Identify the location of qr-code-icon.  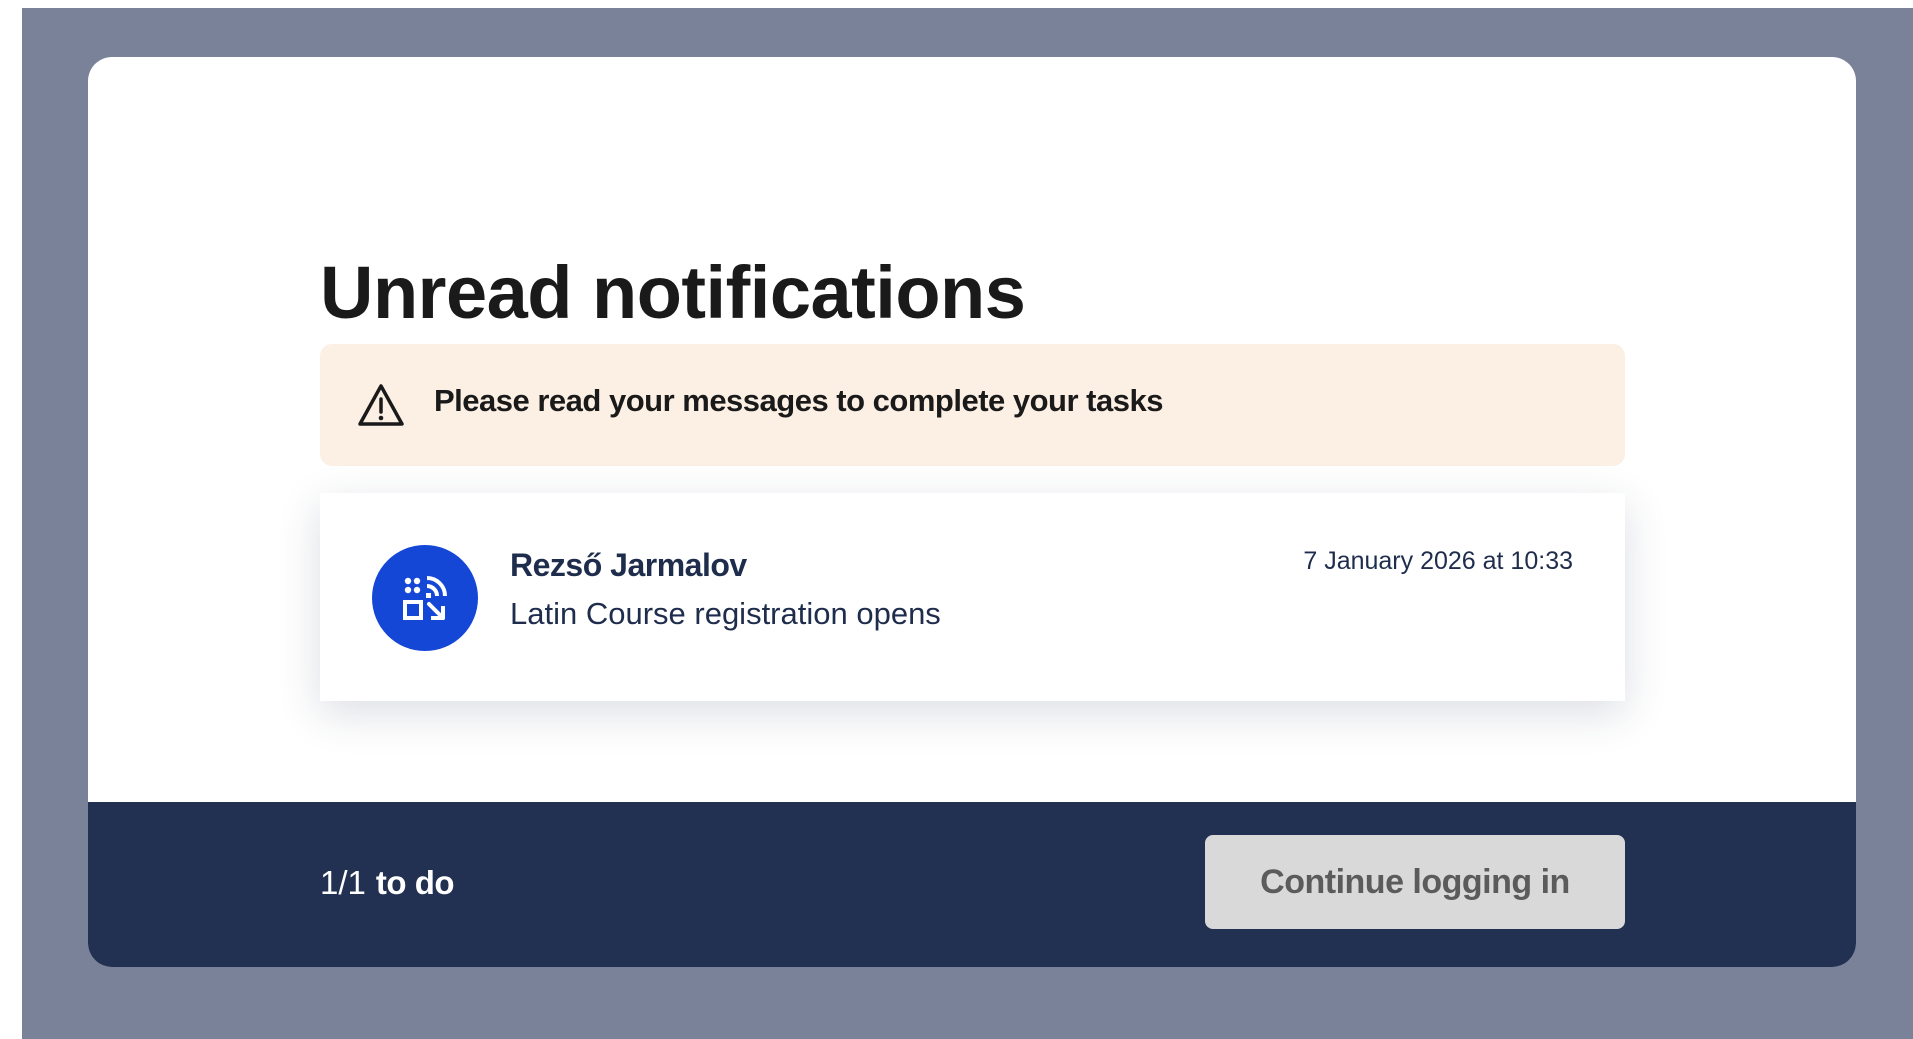
(425, 598).